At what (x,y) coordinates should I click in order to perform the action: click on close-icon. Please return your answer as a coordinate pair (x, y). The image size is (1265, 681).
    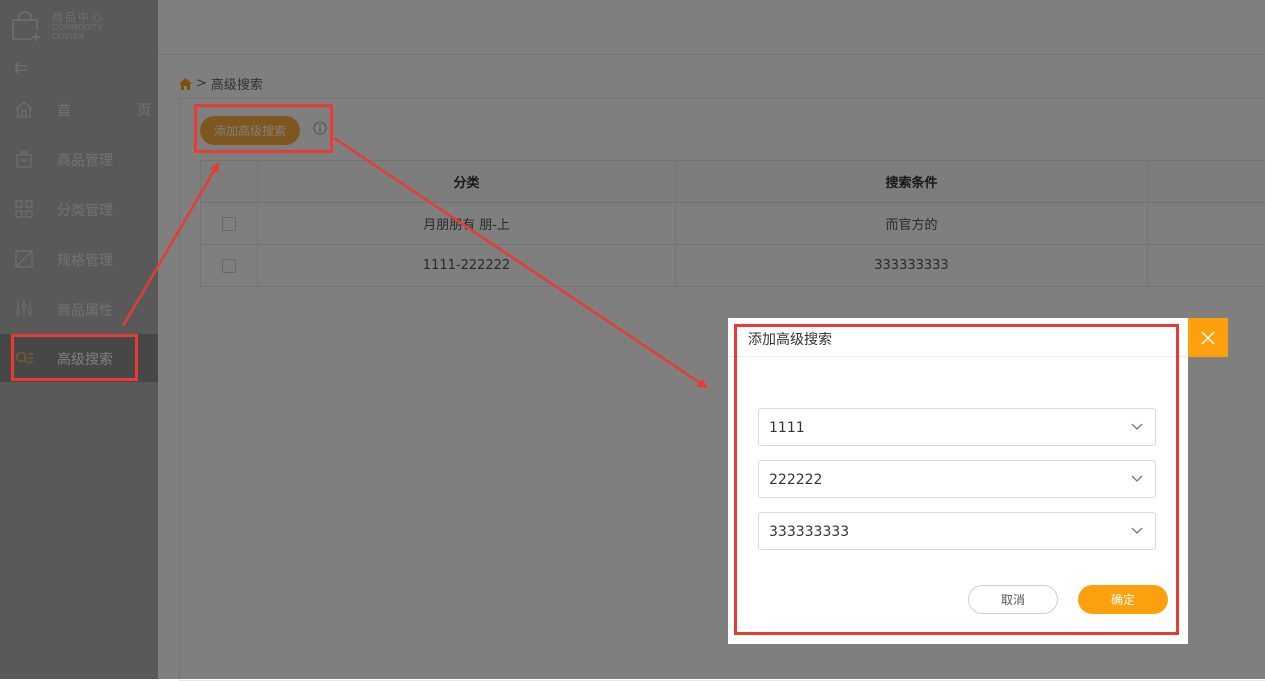
    Looking at the image, I should click on (1208, 338).